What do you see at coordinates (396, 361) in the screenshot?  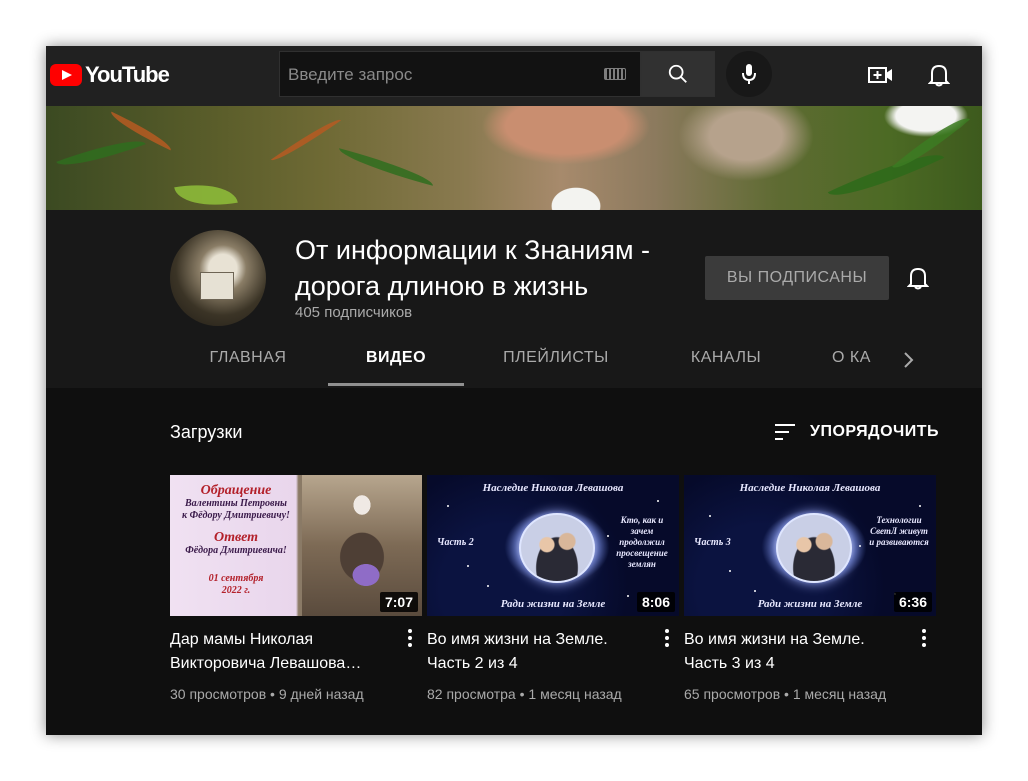 I see `tab-videos: ВИДЕО` at bounding box center [396, 361].